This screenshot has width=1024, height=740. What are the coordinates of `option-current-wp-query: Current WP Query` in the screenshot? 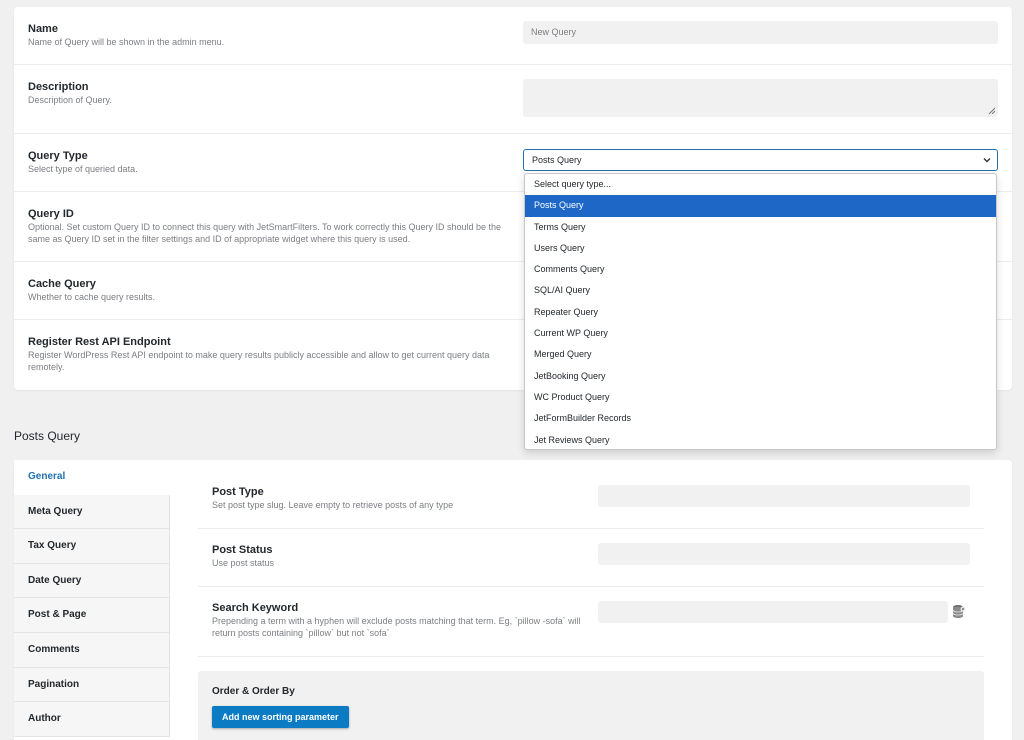 It's located at (760, 333).